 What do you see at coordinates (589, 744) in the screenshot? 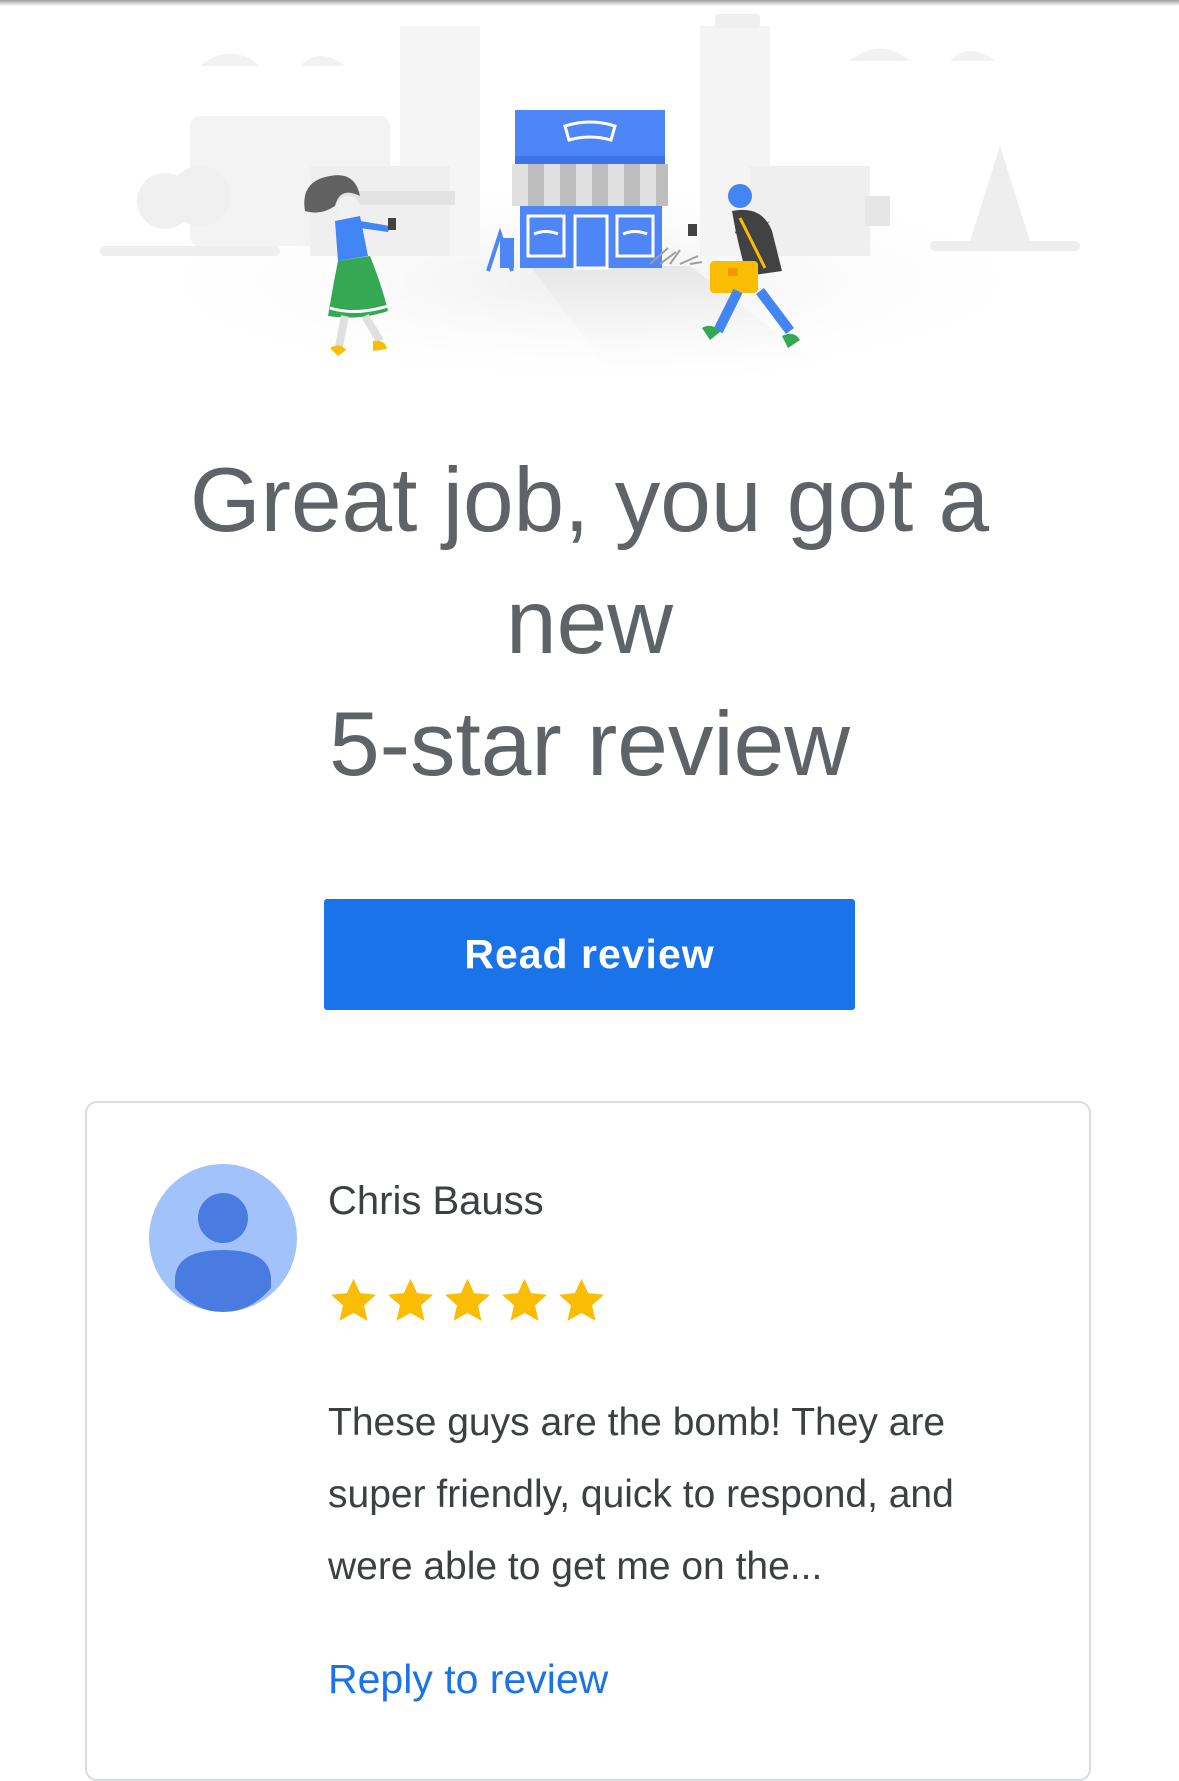
I see `headline-line-3: 5-star review` at bounding box center [589, 744].